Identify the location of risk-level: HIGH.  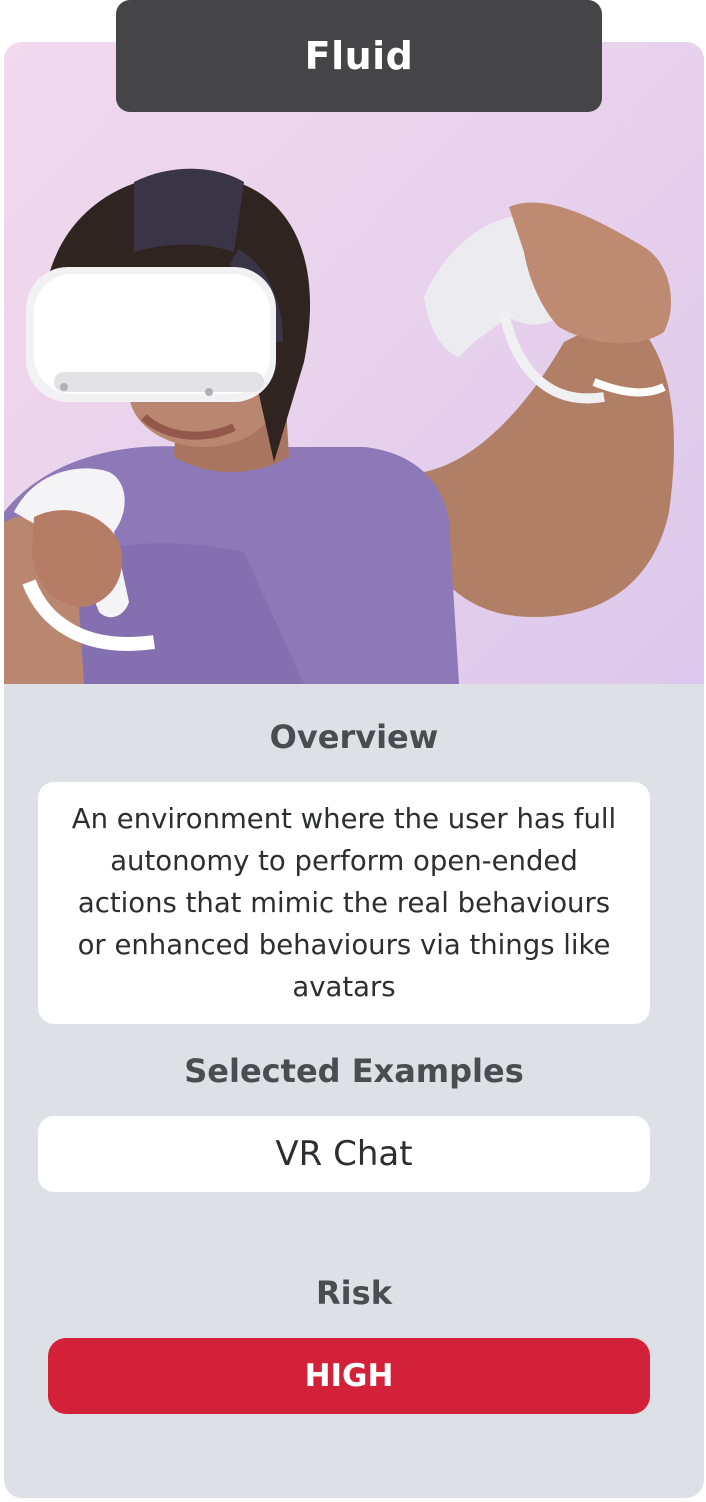
(349, 1376).